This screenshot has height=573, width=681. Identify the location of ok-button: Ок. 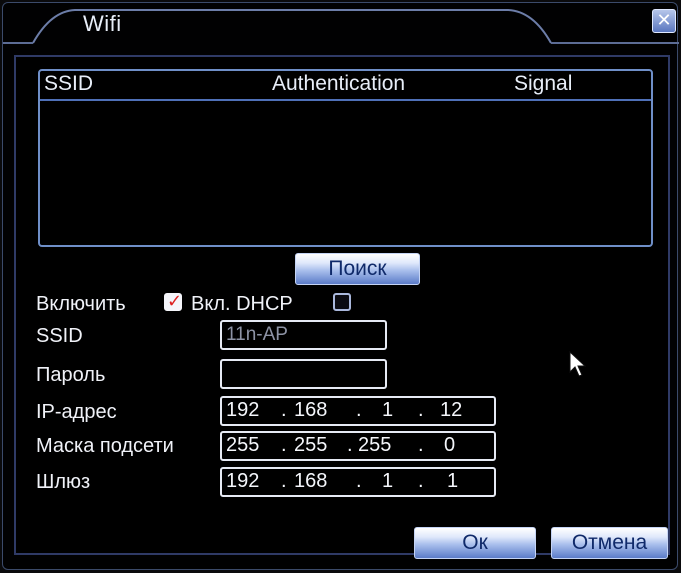
(475, 543).